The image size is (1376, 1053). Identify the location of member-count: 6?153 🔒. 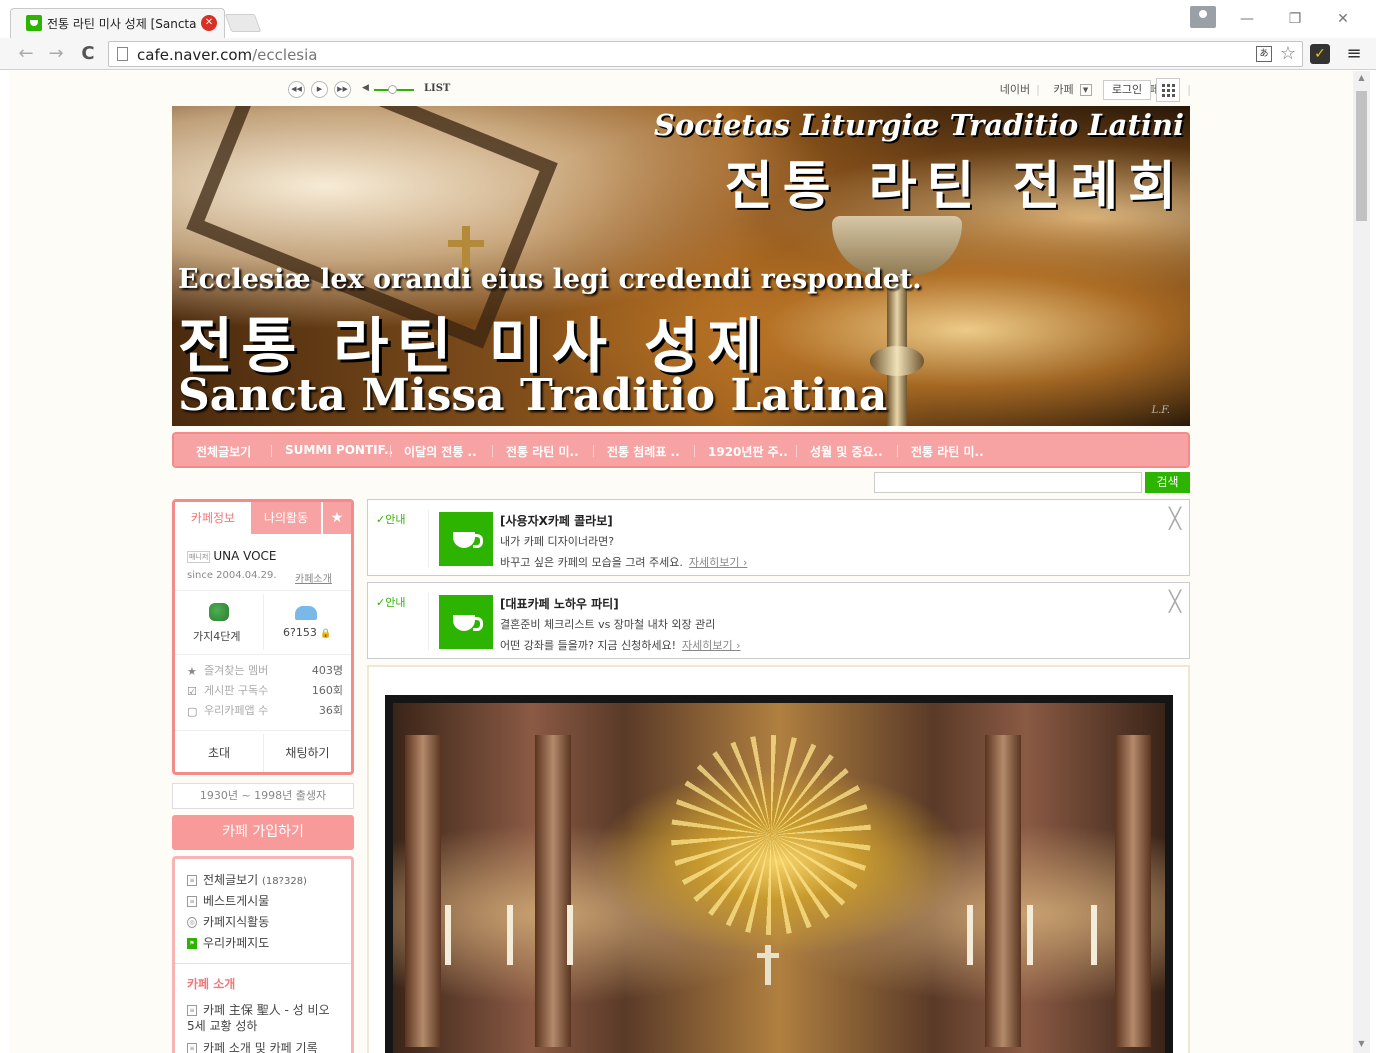
(307, 632).